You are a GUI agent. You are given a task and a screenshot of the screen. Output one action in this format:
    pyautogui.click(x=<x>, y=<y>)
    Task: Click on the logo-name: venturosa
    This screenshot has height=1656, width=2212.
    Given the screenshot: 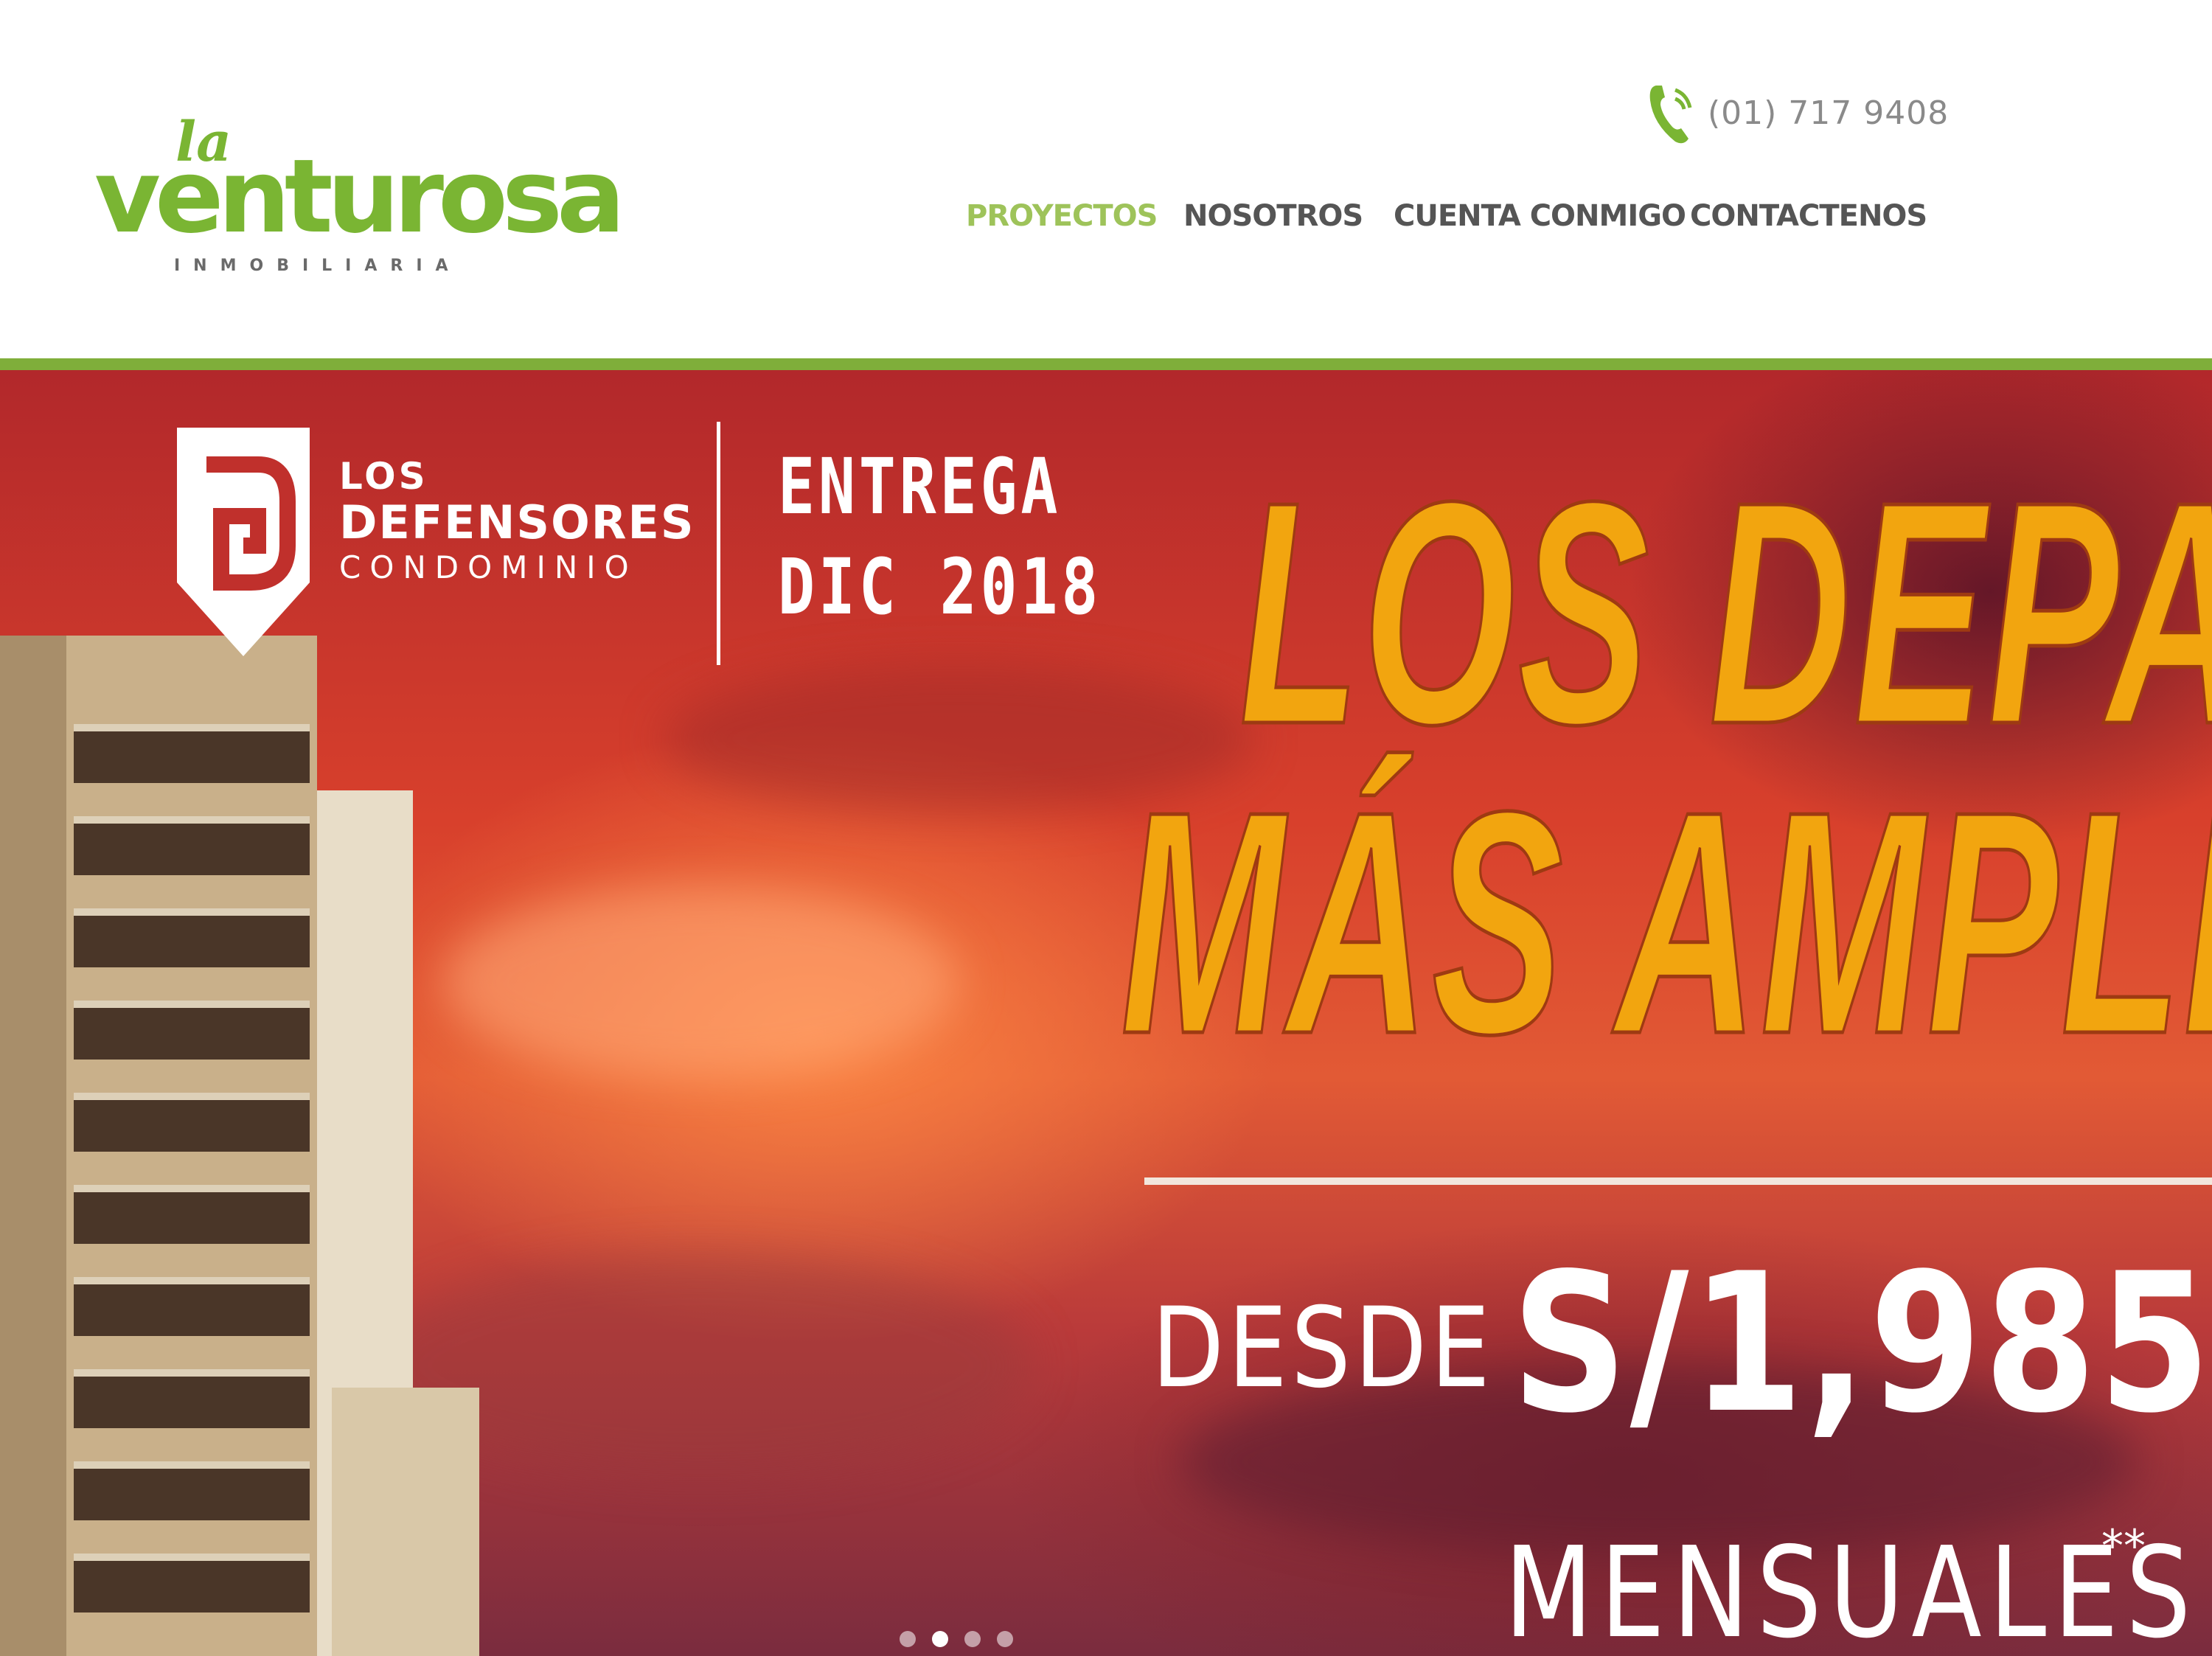 What is the action you would take?
    pyautogui.click(x=359, y=196)
    